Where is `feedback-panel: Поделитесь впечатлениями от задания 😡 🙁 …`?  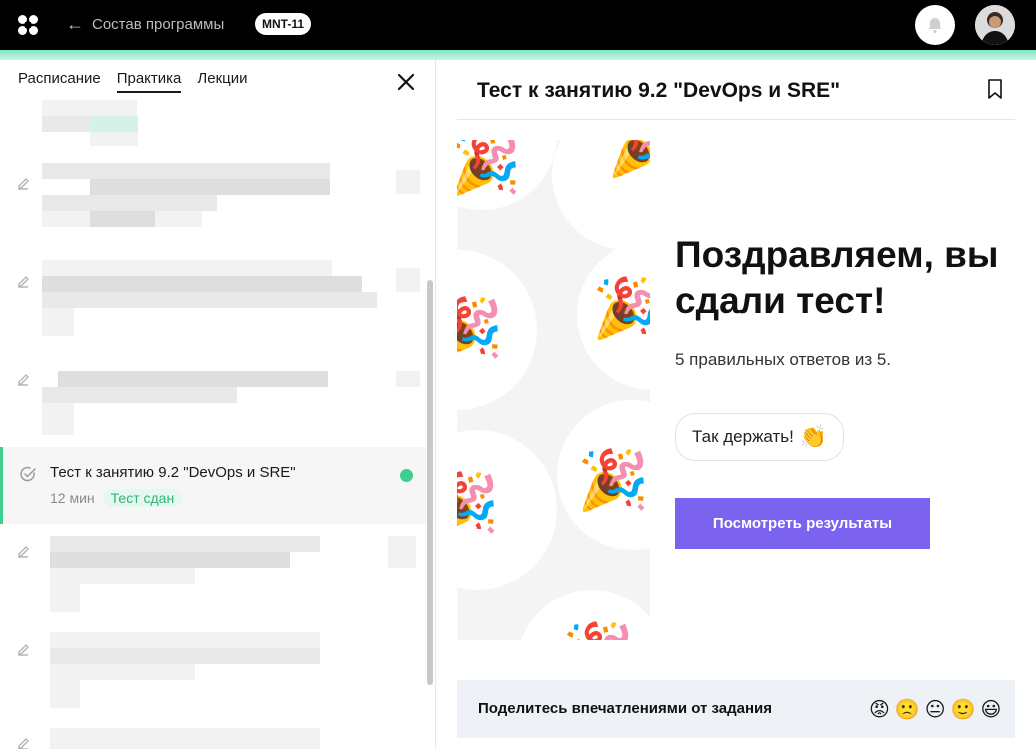 feedback-panel: Поделитесь впечатлениями от задания 😡 🙁 … is located at coordinates (736, 709).